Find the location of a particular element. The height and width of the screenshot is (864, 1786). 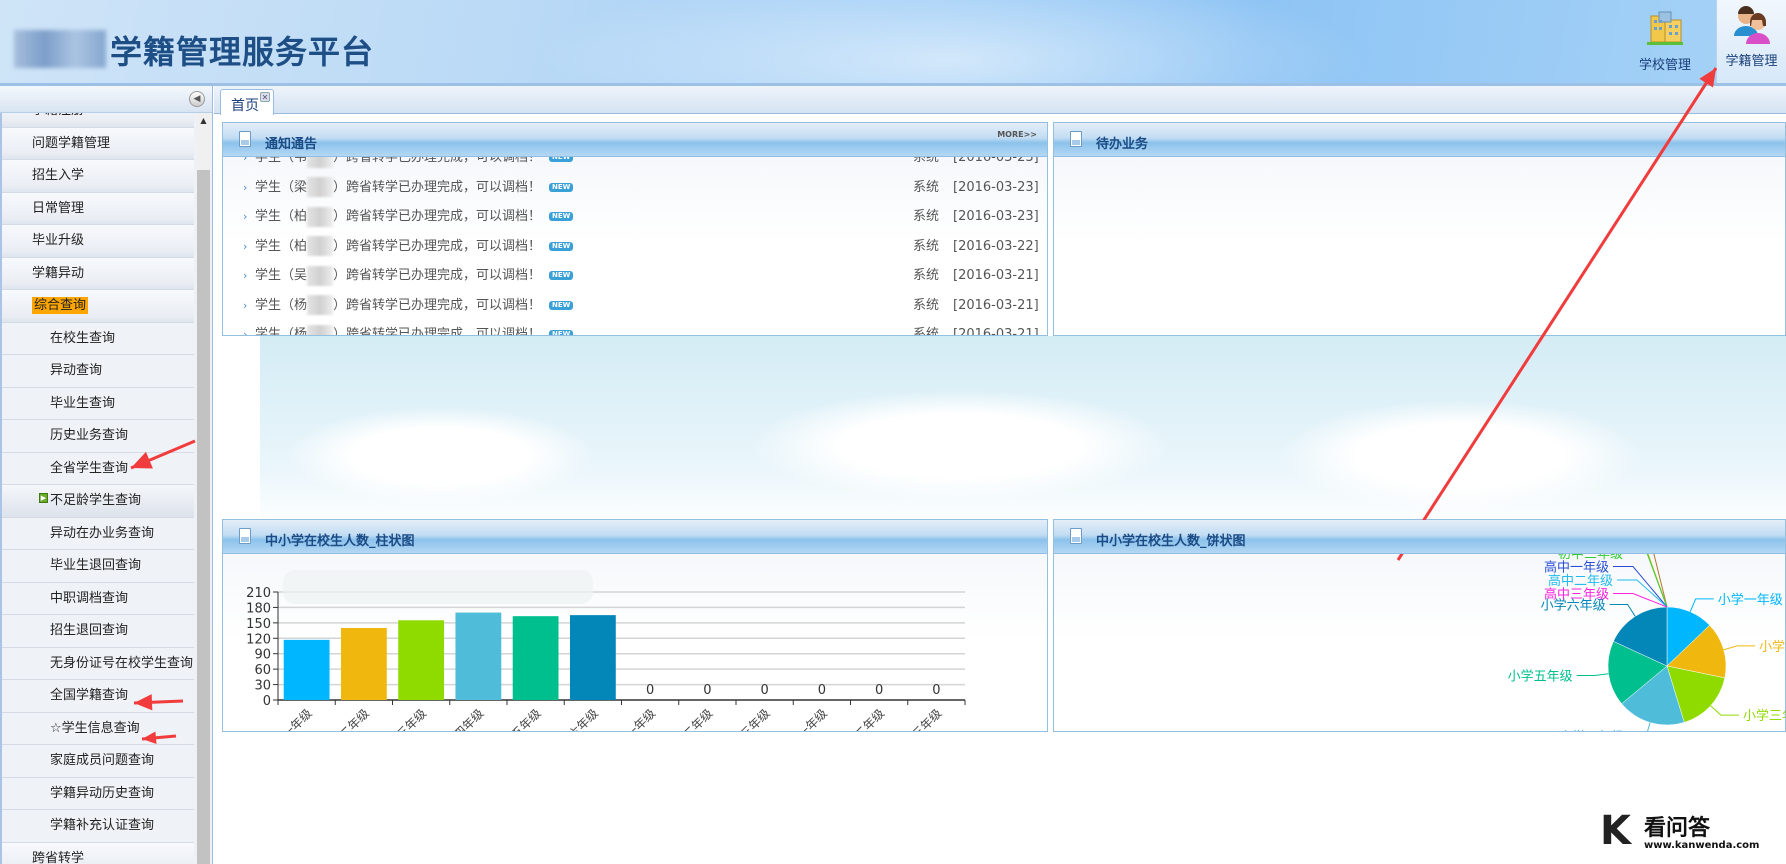

sidebar-item: ☆学生信息查询 is located at coordinates (98, 728).